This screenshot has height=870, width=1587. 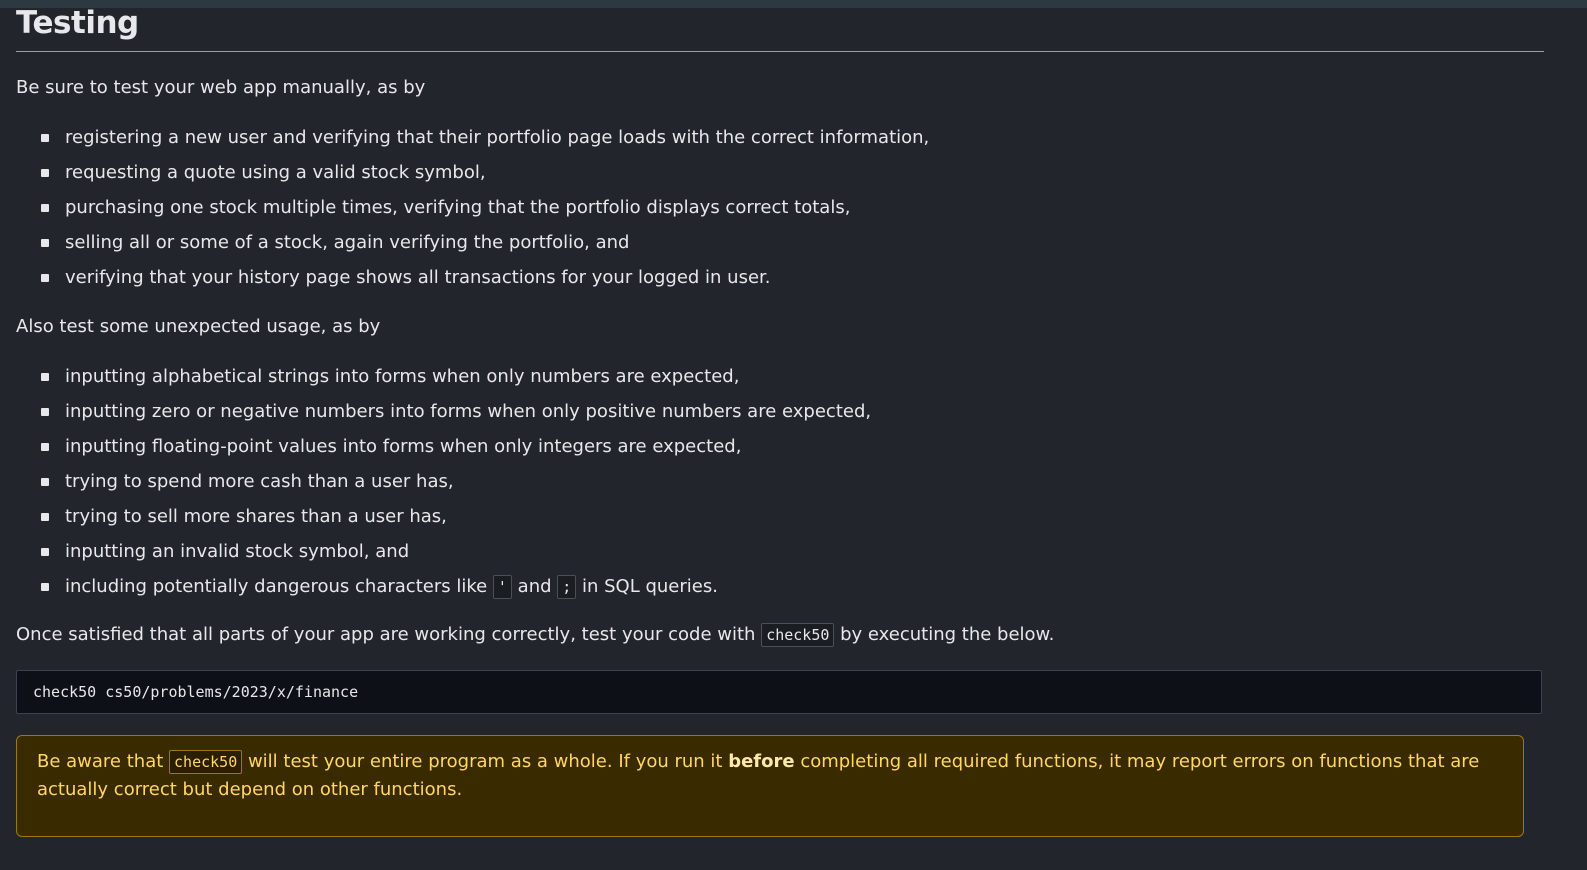 What do you see at coordinates (195, 692) in the screenshot?
I see `command-text: check50 cs50/problems/2023/x/finance` at bounding box center [195, 692].